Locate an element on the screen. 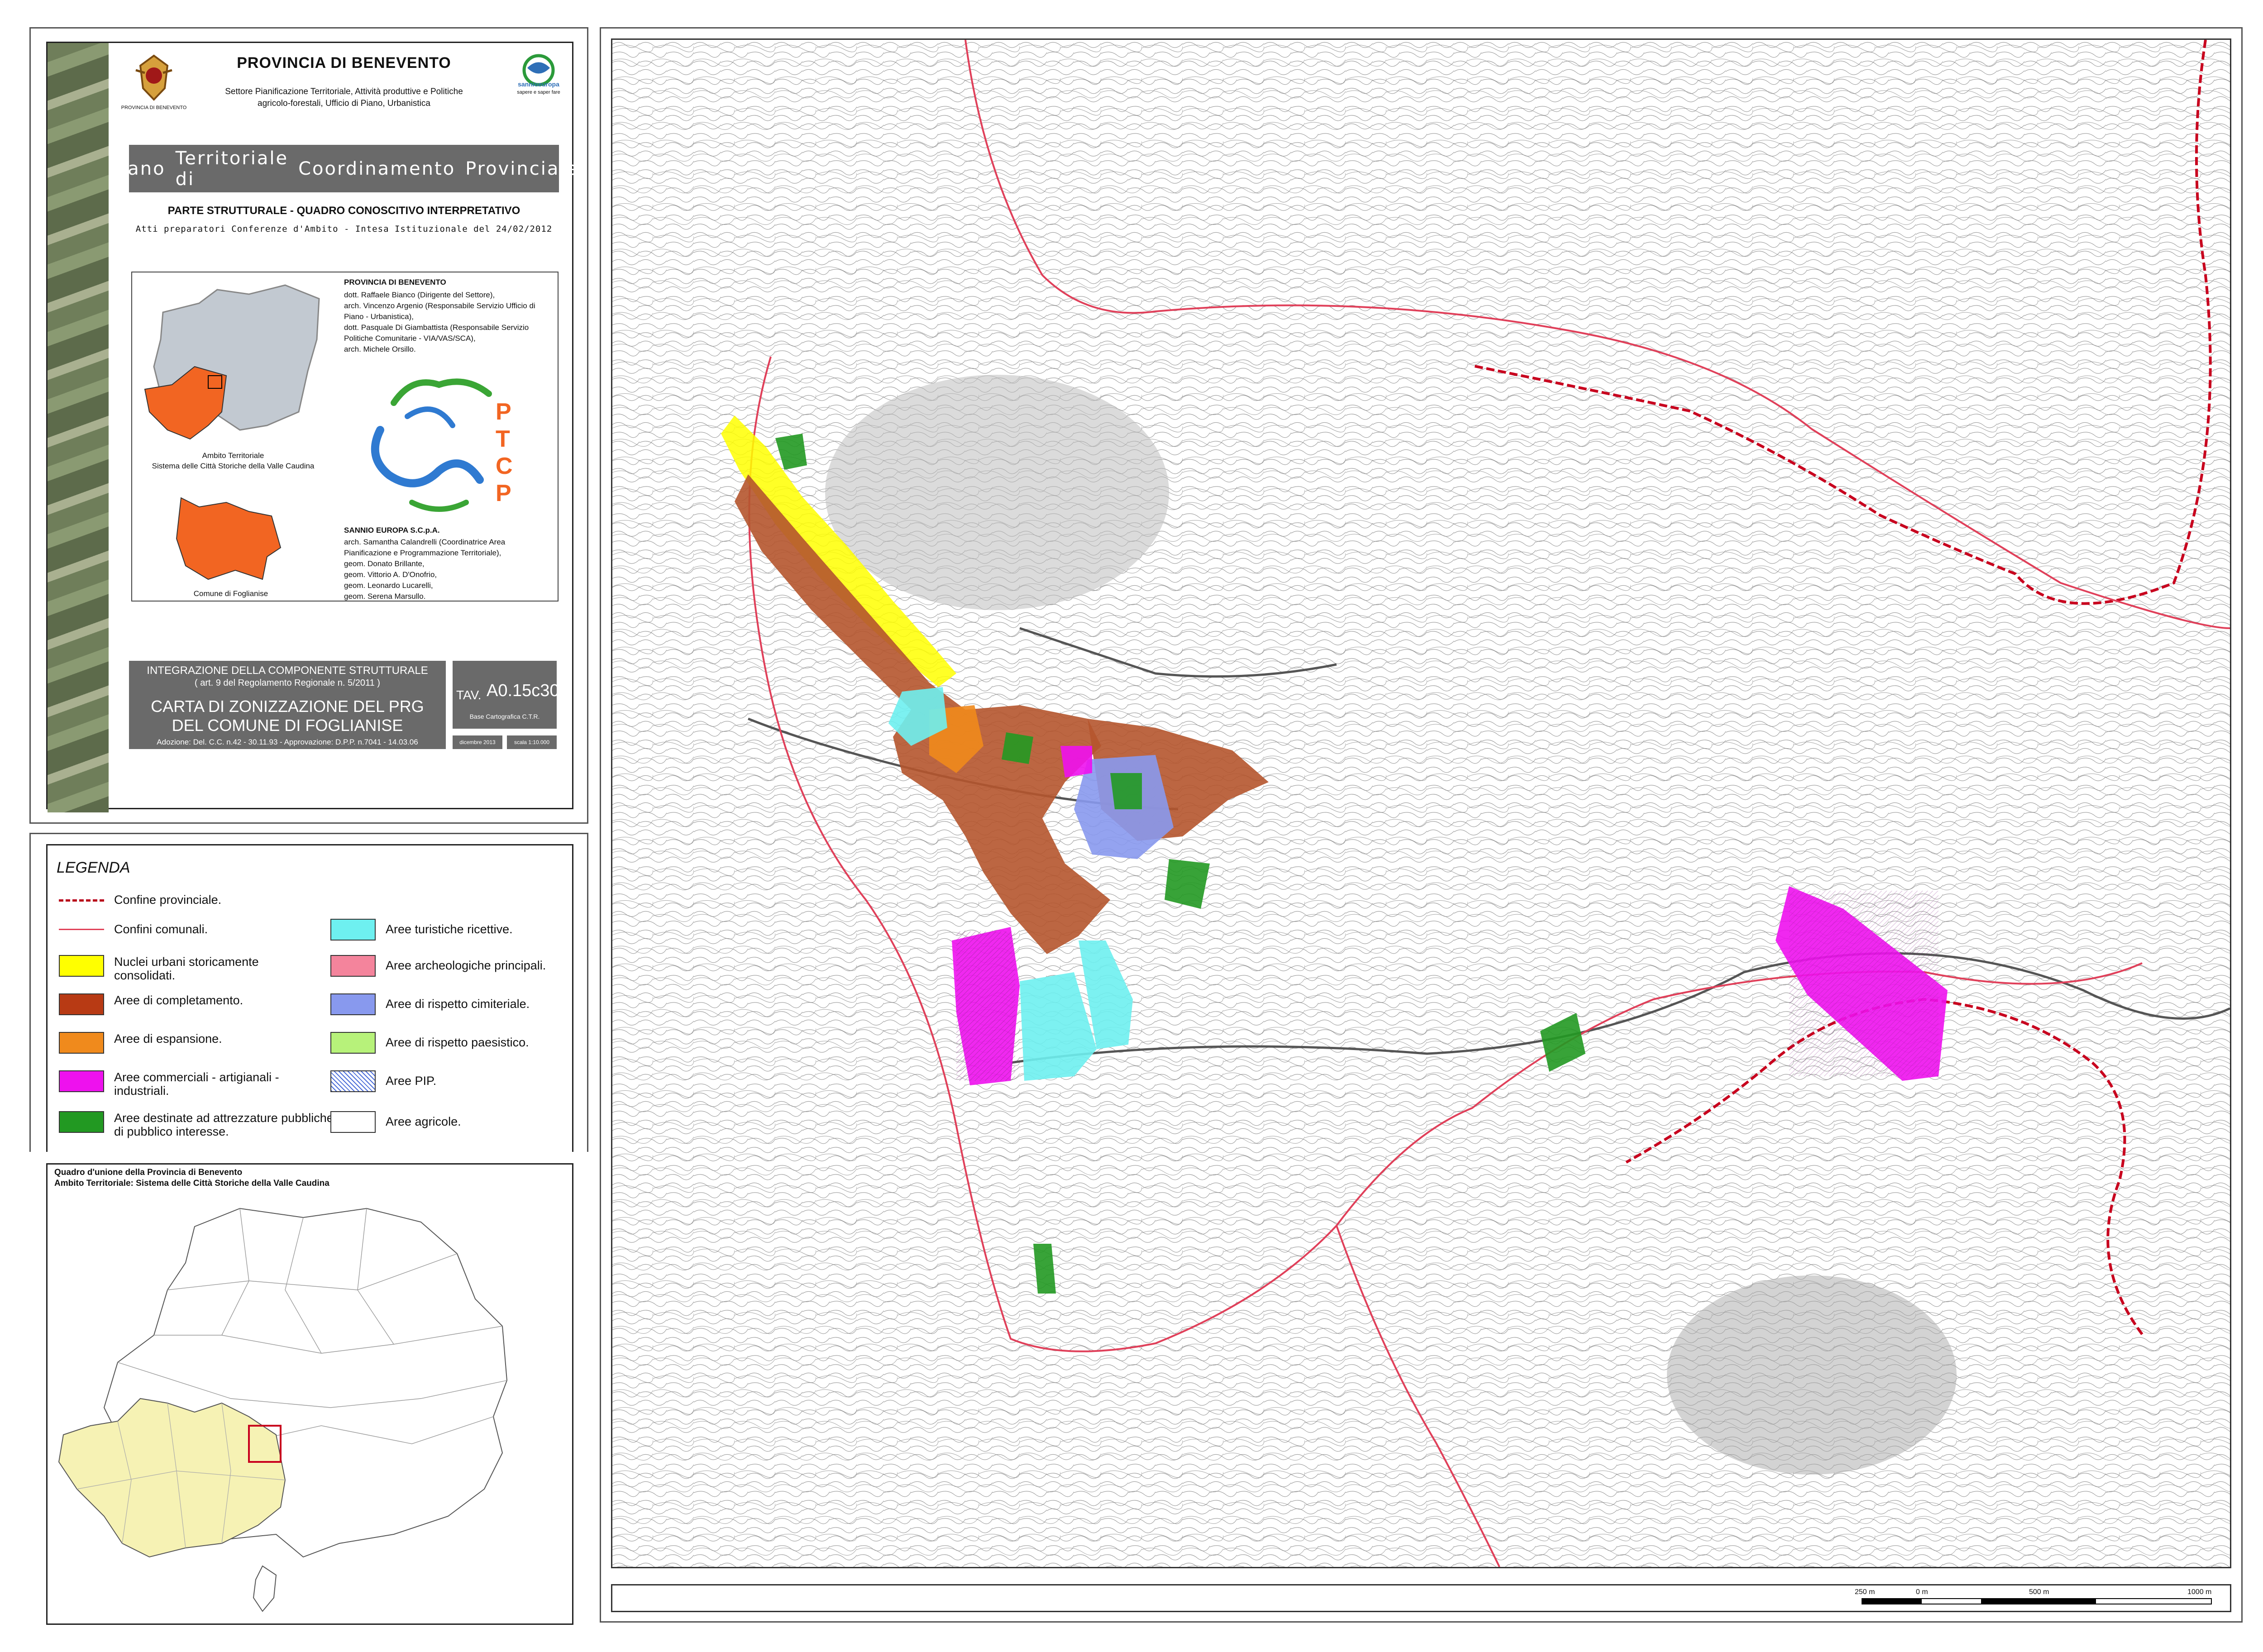 The height and width of the screenshot is (1652, 2263). legend-label: Confini comunali. is located at coordinates (161, 929).